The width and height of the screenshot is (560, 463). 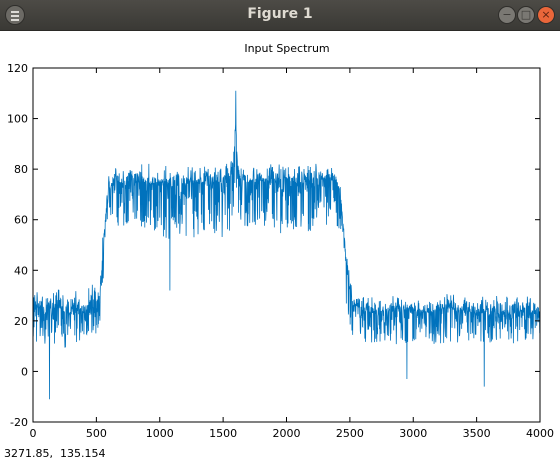 What do you see at coordinates (286, 48) in the screenshot?
I see `chart-title: Input Spectrum` at bounding box center [286, 48].